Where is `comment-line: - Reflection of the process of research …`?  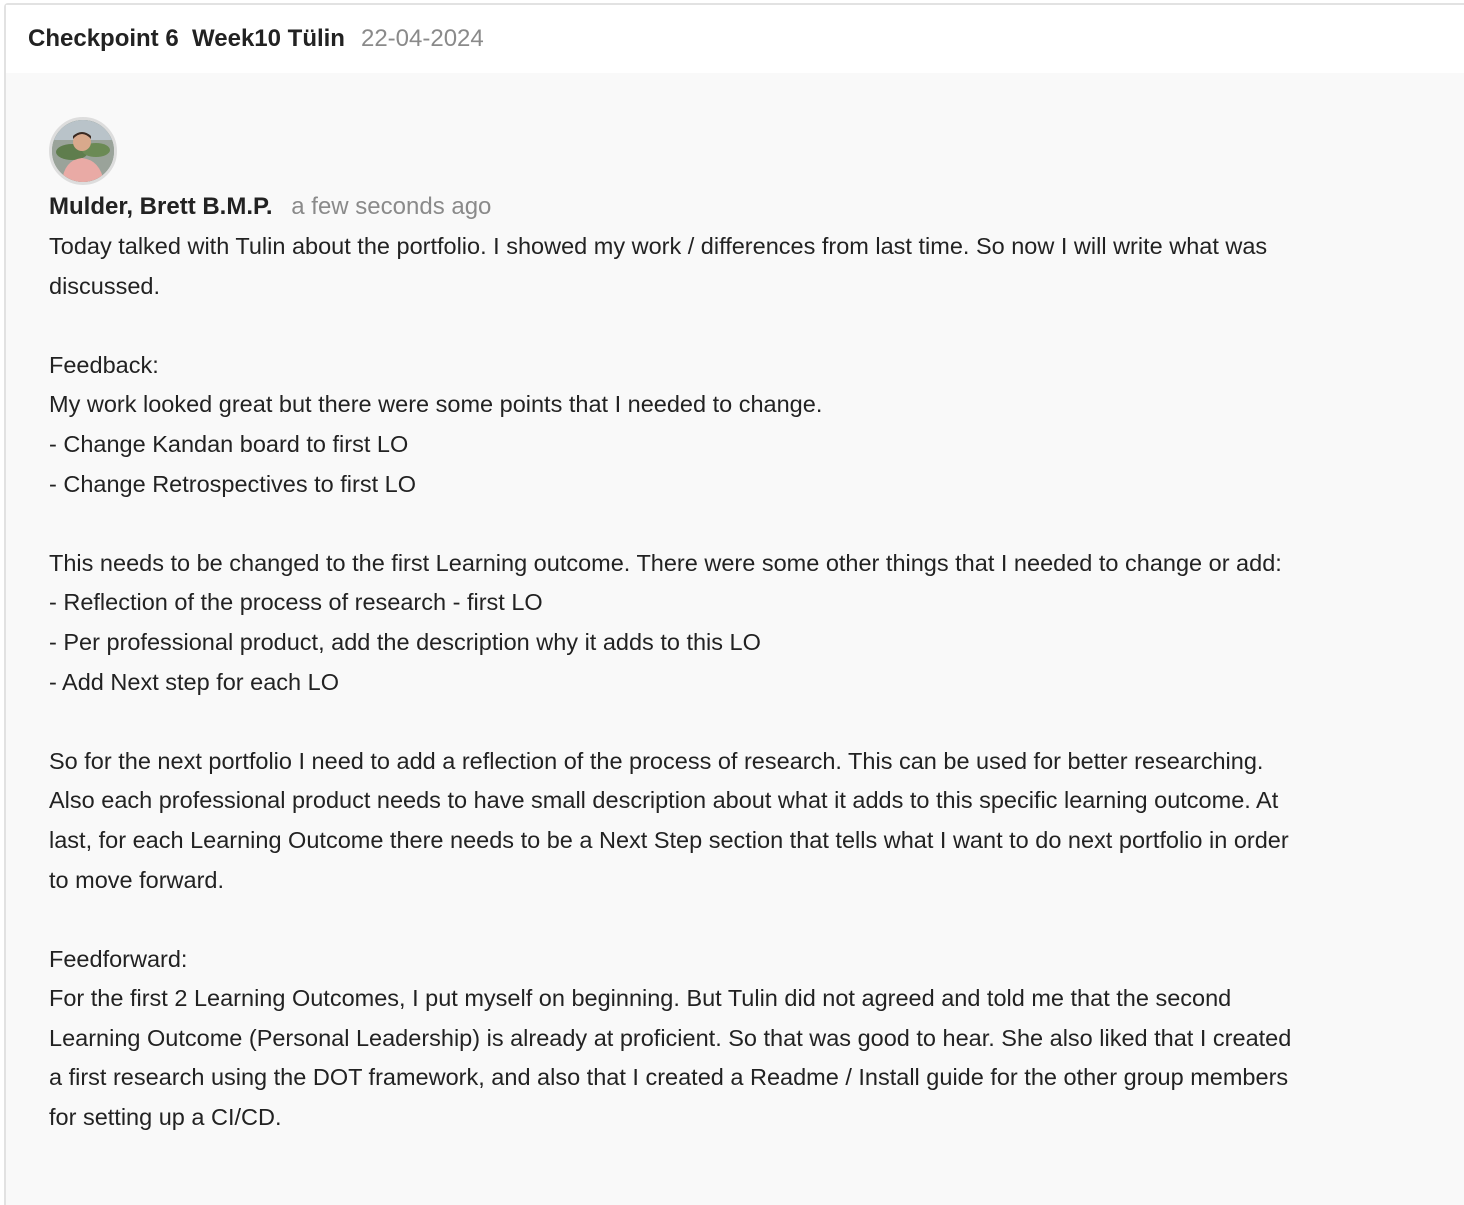
comment-line: - Reflection of the process of research … is located at coordinates (296, 602).